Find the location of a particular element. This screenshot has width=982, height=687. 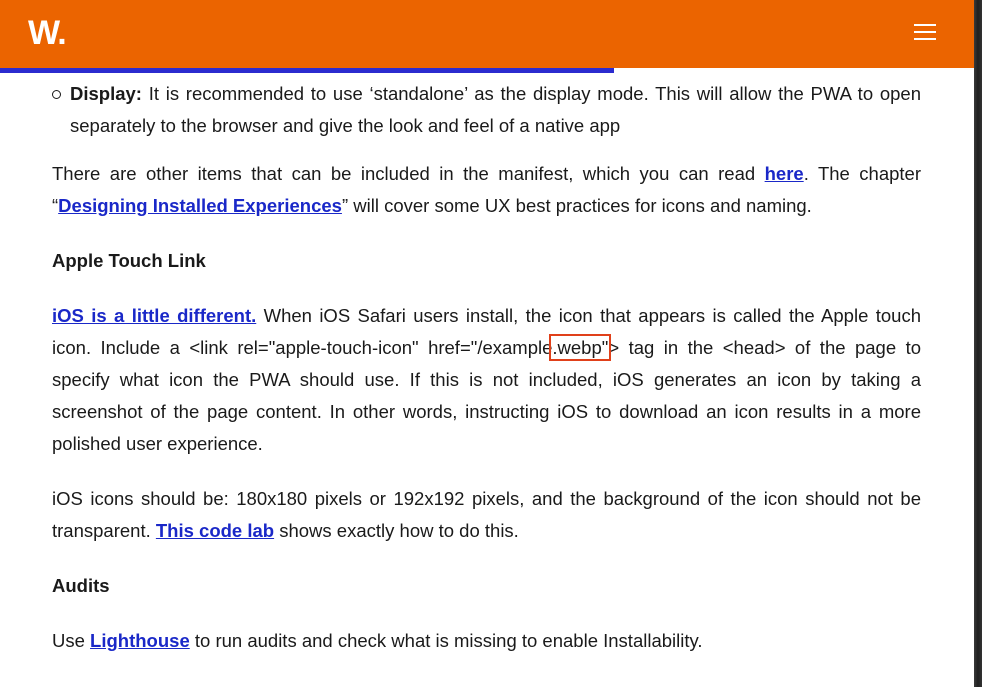

bullet-circle-icon is located at coordinates (56, 94).